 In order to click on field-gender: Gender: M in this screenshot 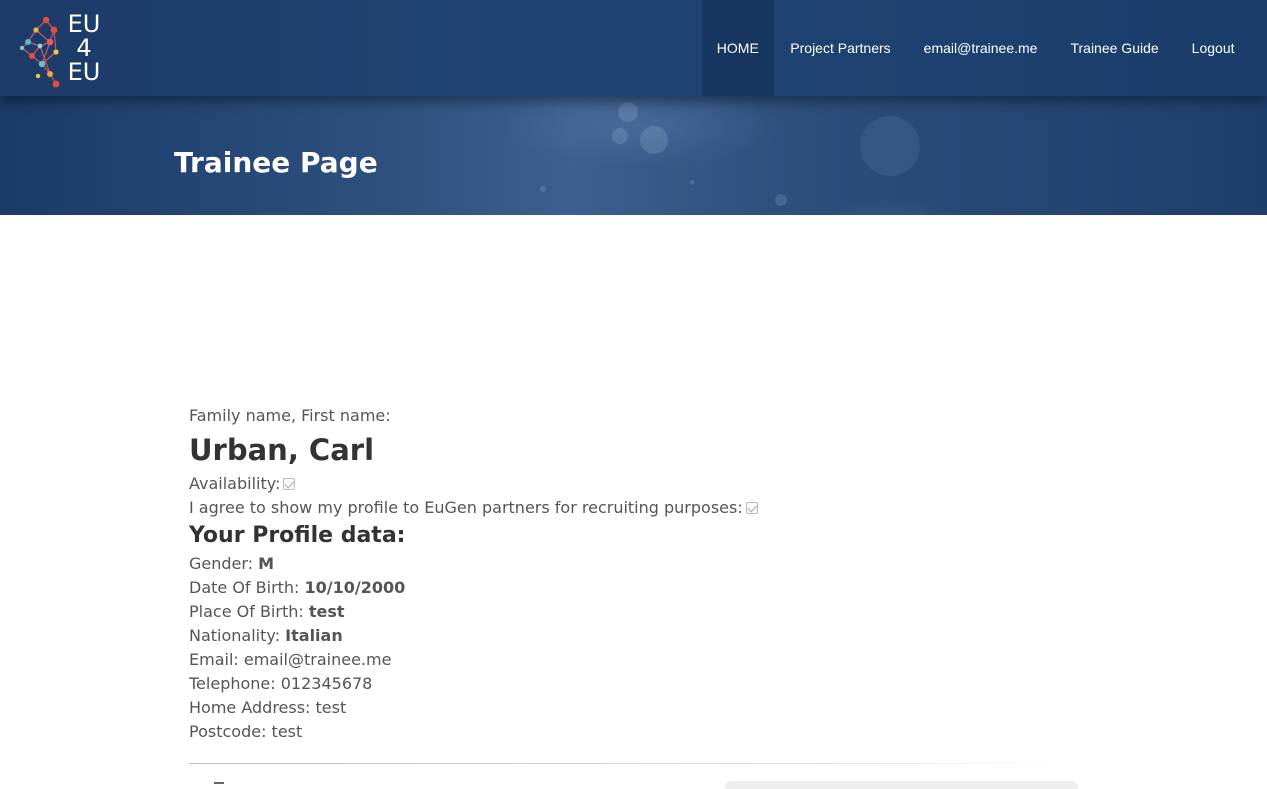, I will do `click(639, 564)`.